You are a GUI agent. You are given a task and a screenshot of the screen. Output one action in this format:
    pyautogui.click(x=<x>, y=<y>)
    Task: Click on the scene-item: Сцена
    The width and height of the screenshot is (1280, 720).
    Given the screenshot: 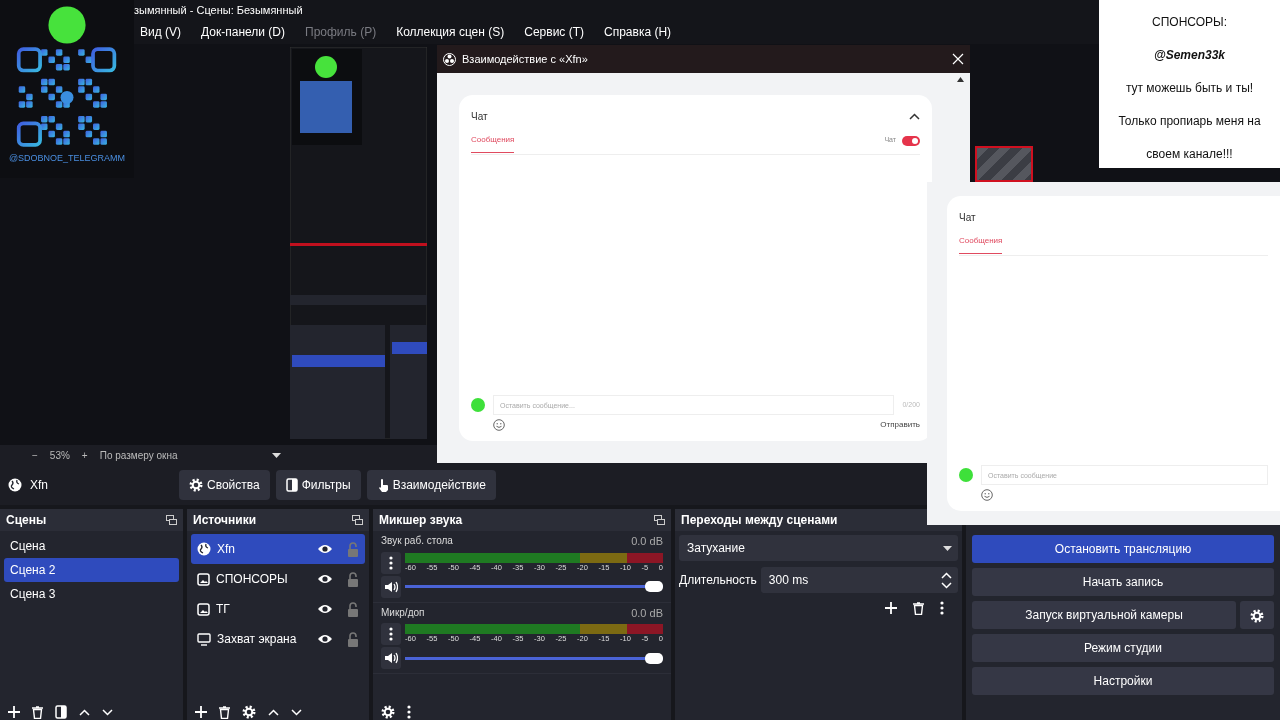 What is the action you would take?
    pyautogui.click(x=91, y=546)
    